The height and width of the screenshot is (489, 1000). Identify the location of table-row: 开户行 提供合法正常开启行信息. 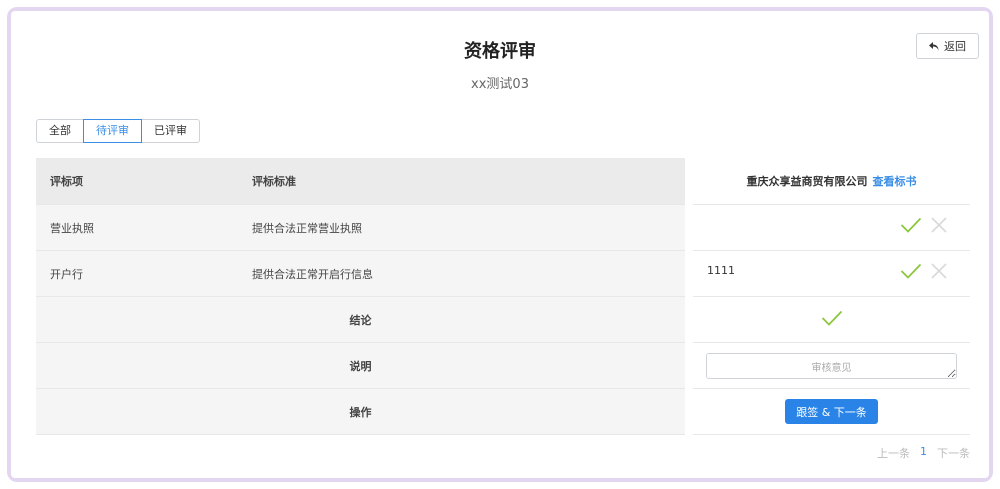
(360, 274).